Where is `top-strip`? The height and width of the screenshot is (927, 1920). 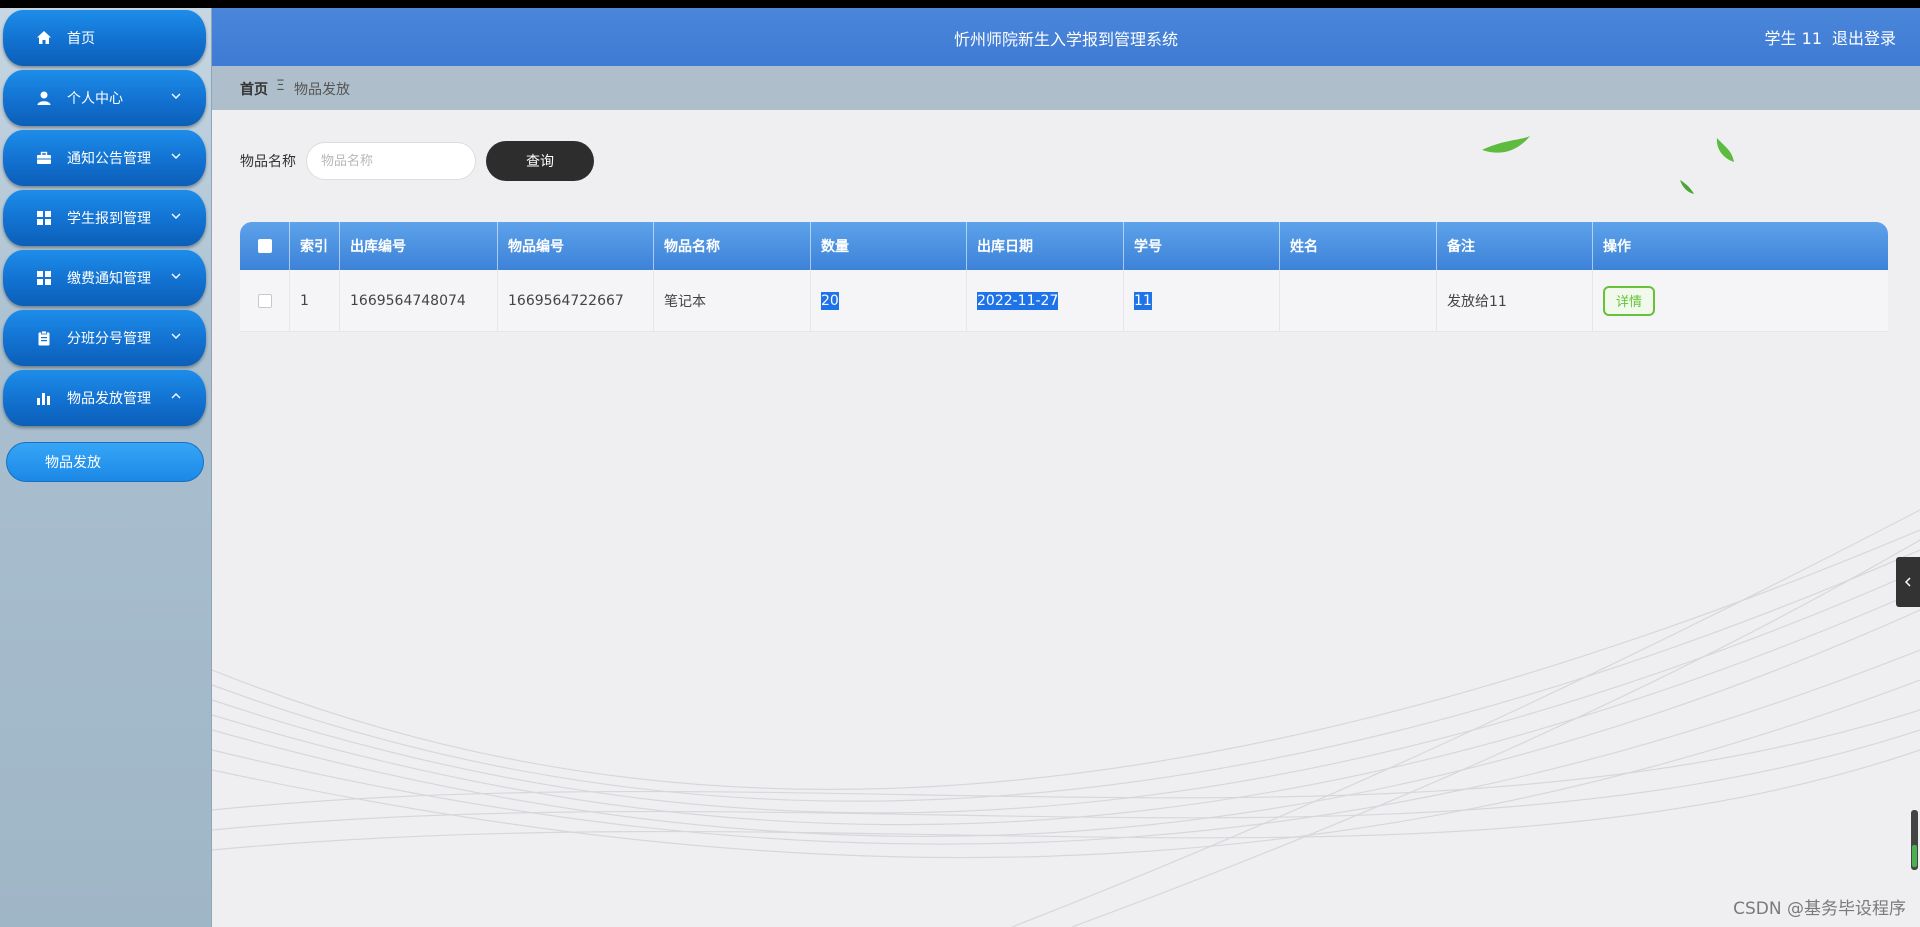
top-strip is located at coordinates (960, 4).